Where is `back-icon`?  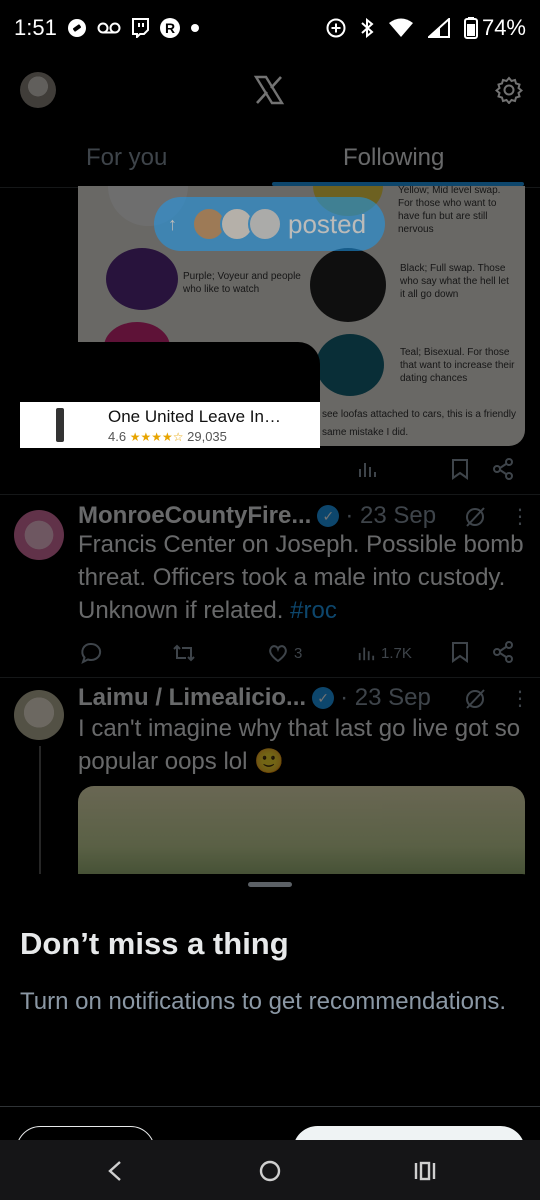 back-icon is located at coordinates (115, 1171).